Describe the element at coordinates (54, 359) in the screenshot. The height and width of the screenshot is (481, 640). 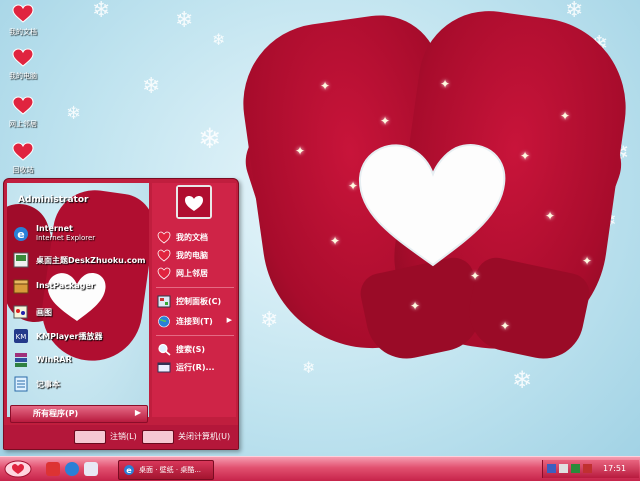
I see `item-title: WinRAR` at that location.